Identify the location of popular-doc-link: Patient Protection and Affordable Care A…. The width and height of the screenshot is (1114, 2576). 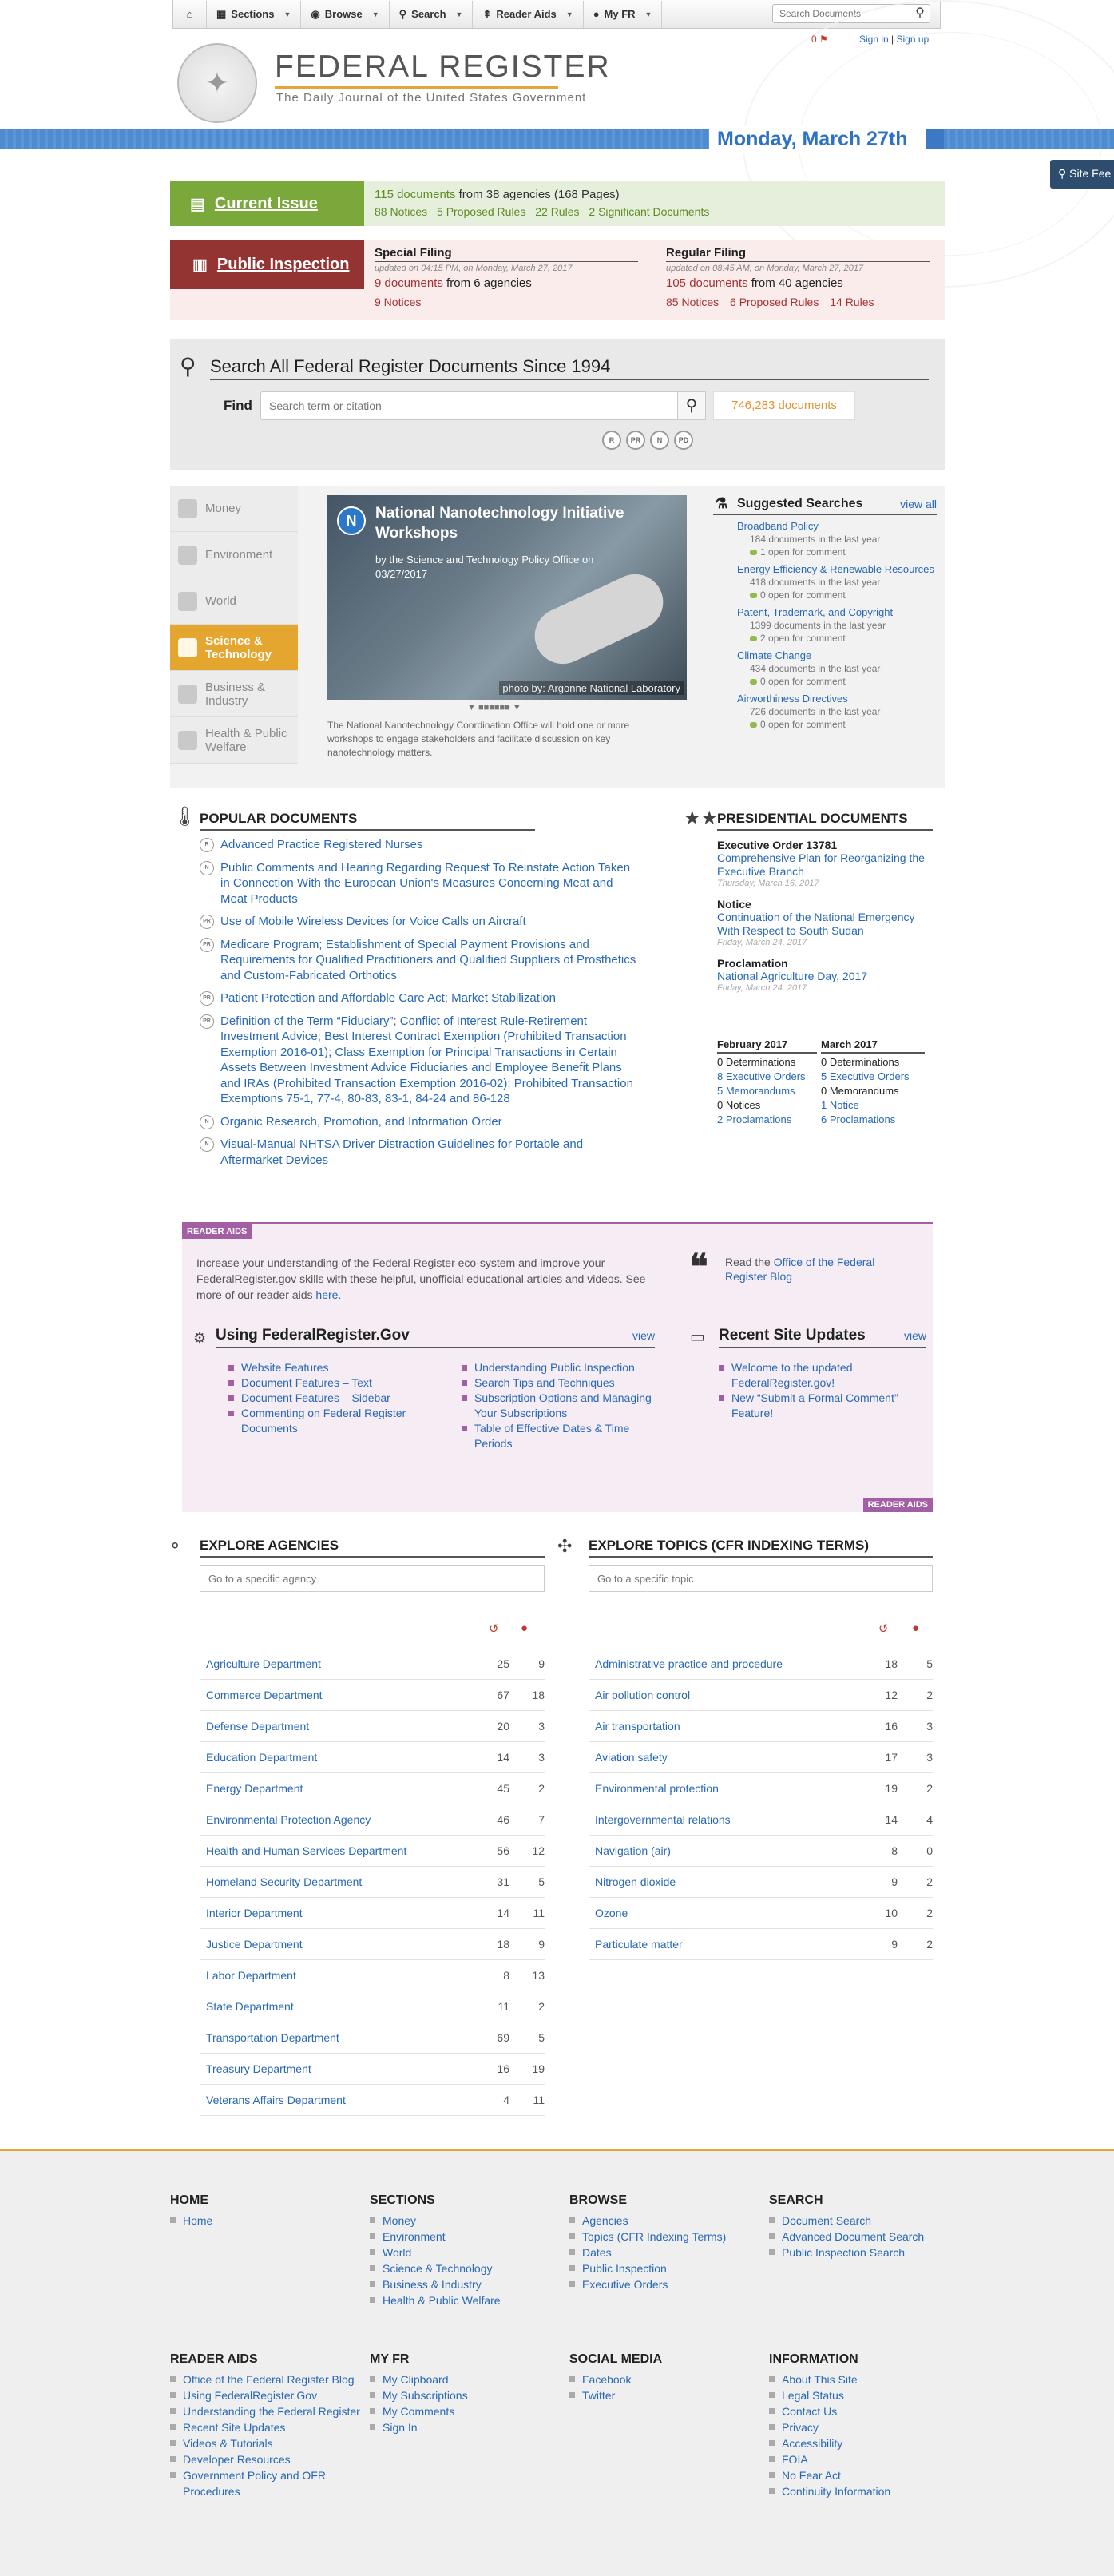
(388, 998).